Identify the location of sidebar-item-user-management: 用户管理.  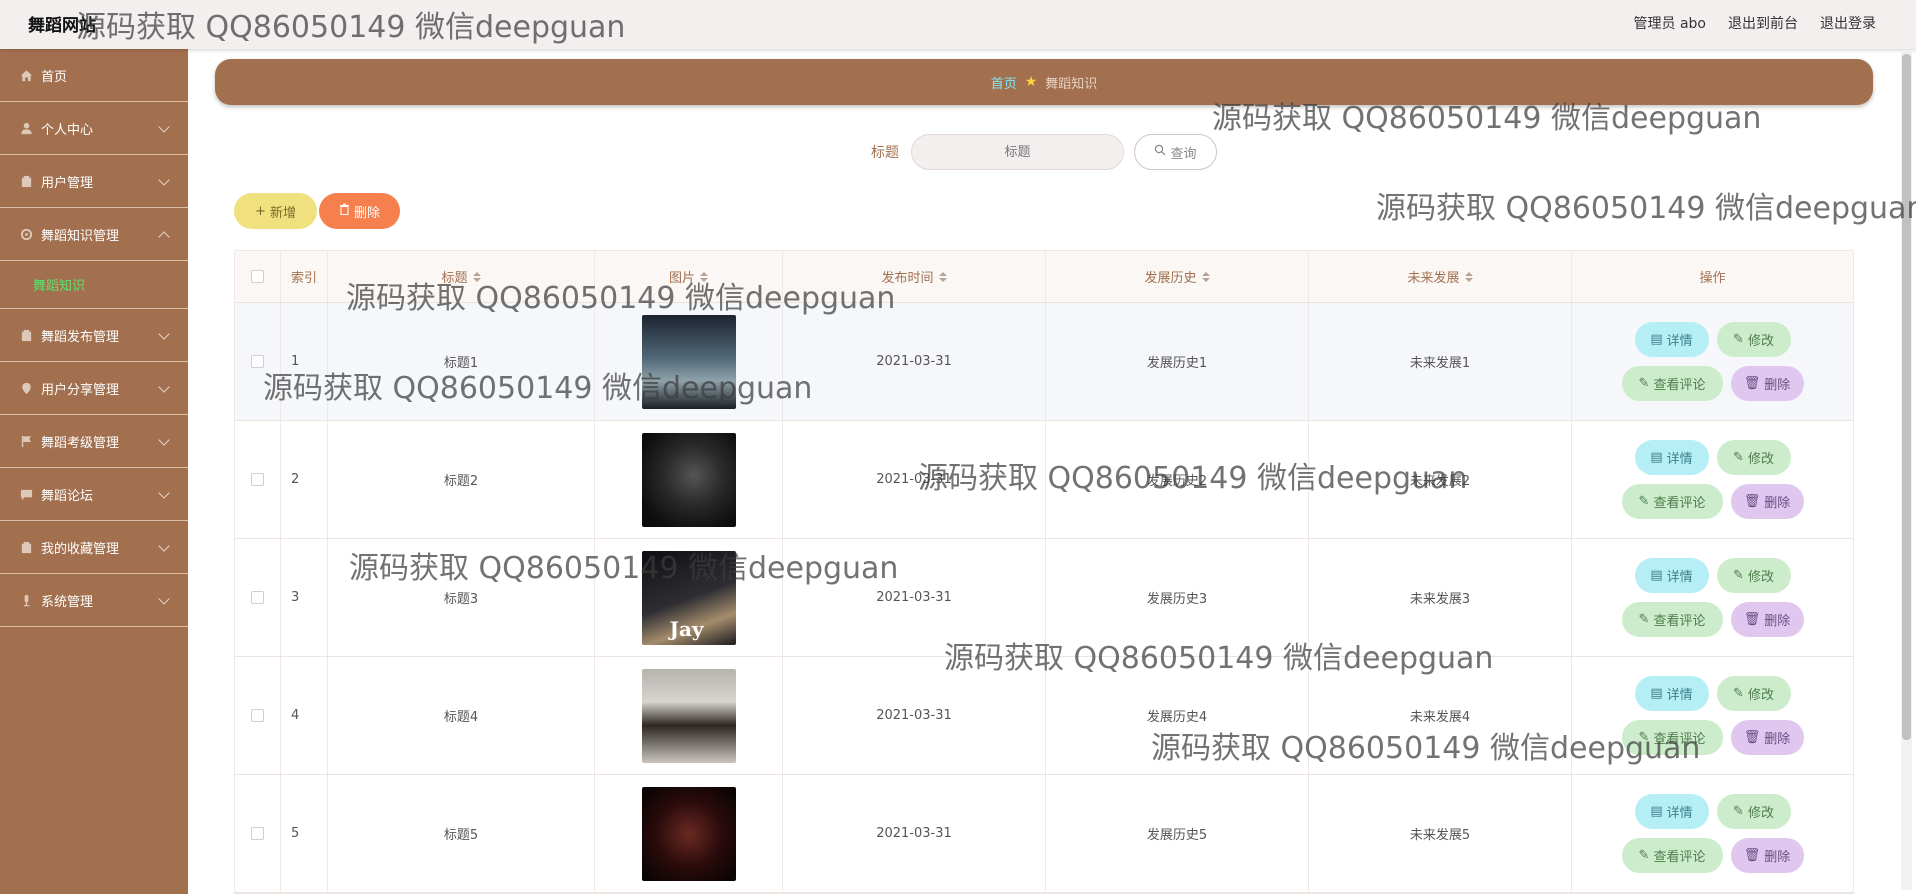
(94, 181).